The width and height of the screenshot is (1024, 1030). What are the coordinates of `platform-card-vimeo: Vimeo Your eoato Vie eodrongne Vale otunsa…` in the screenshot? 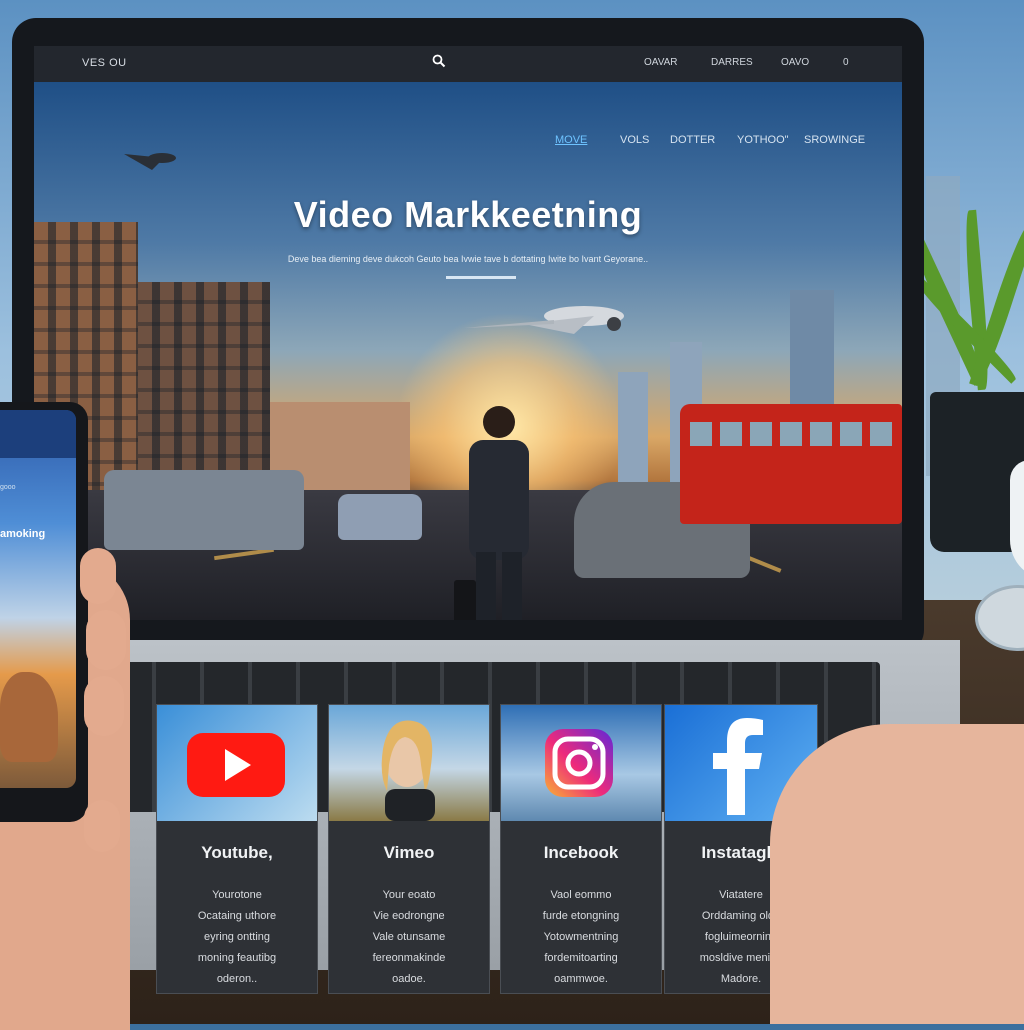 It's located at (409, 849).